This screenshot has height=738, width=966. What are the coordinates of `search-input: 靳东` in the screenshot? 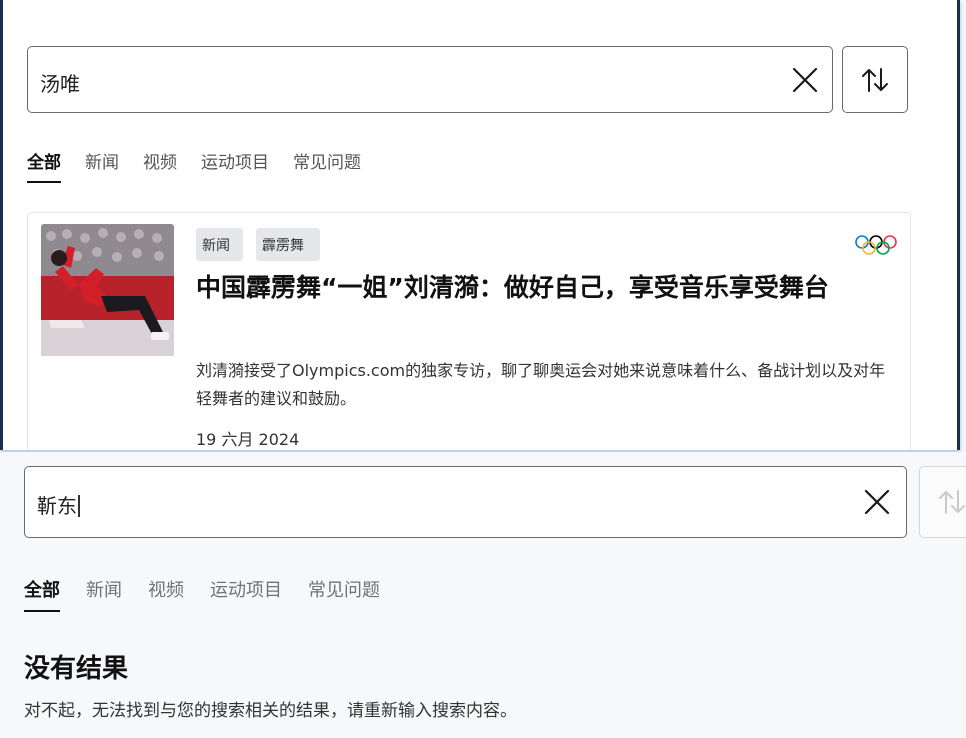 It's located at (465, 502).